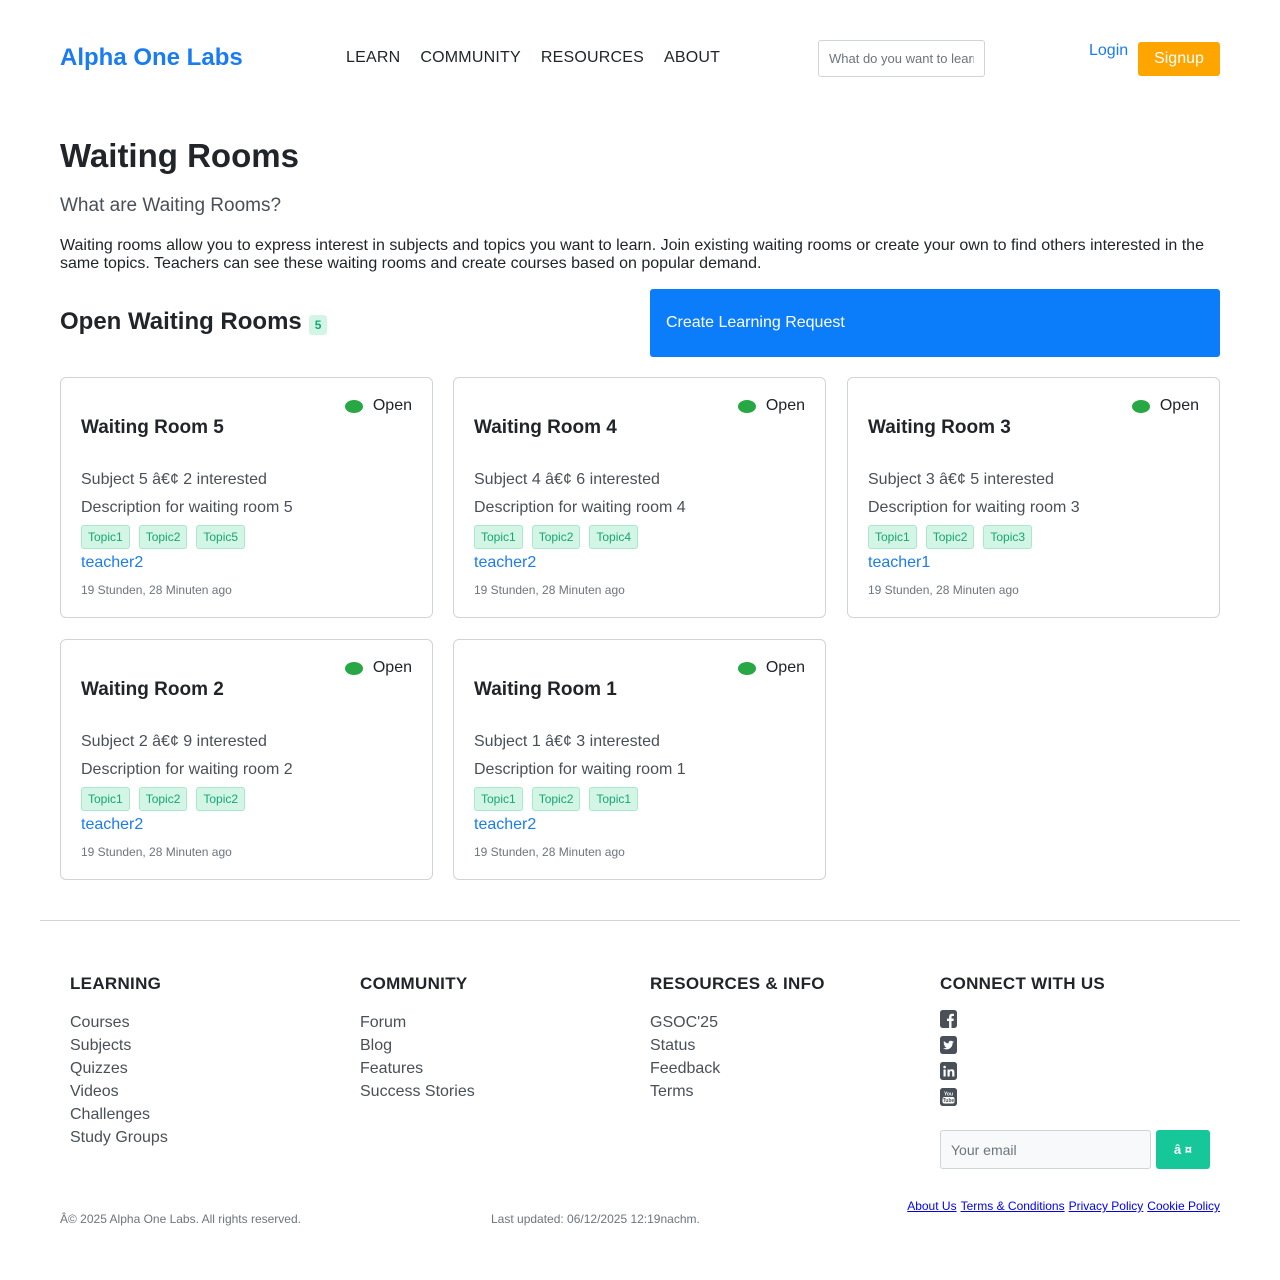 The width and height of the screenshot is (1280, 1280). I want to click on room-count-badge: 5, so click(318, 325).